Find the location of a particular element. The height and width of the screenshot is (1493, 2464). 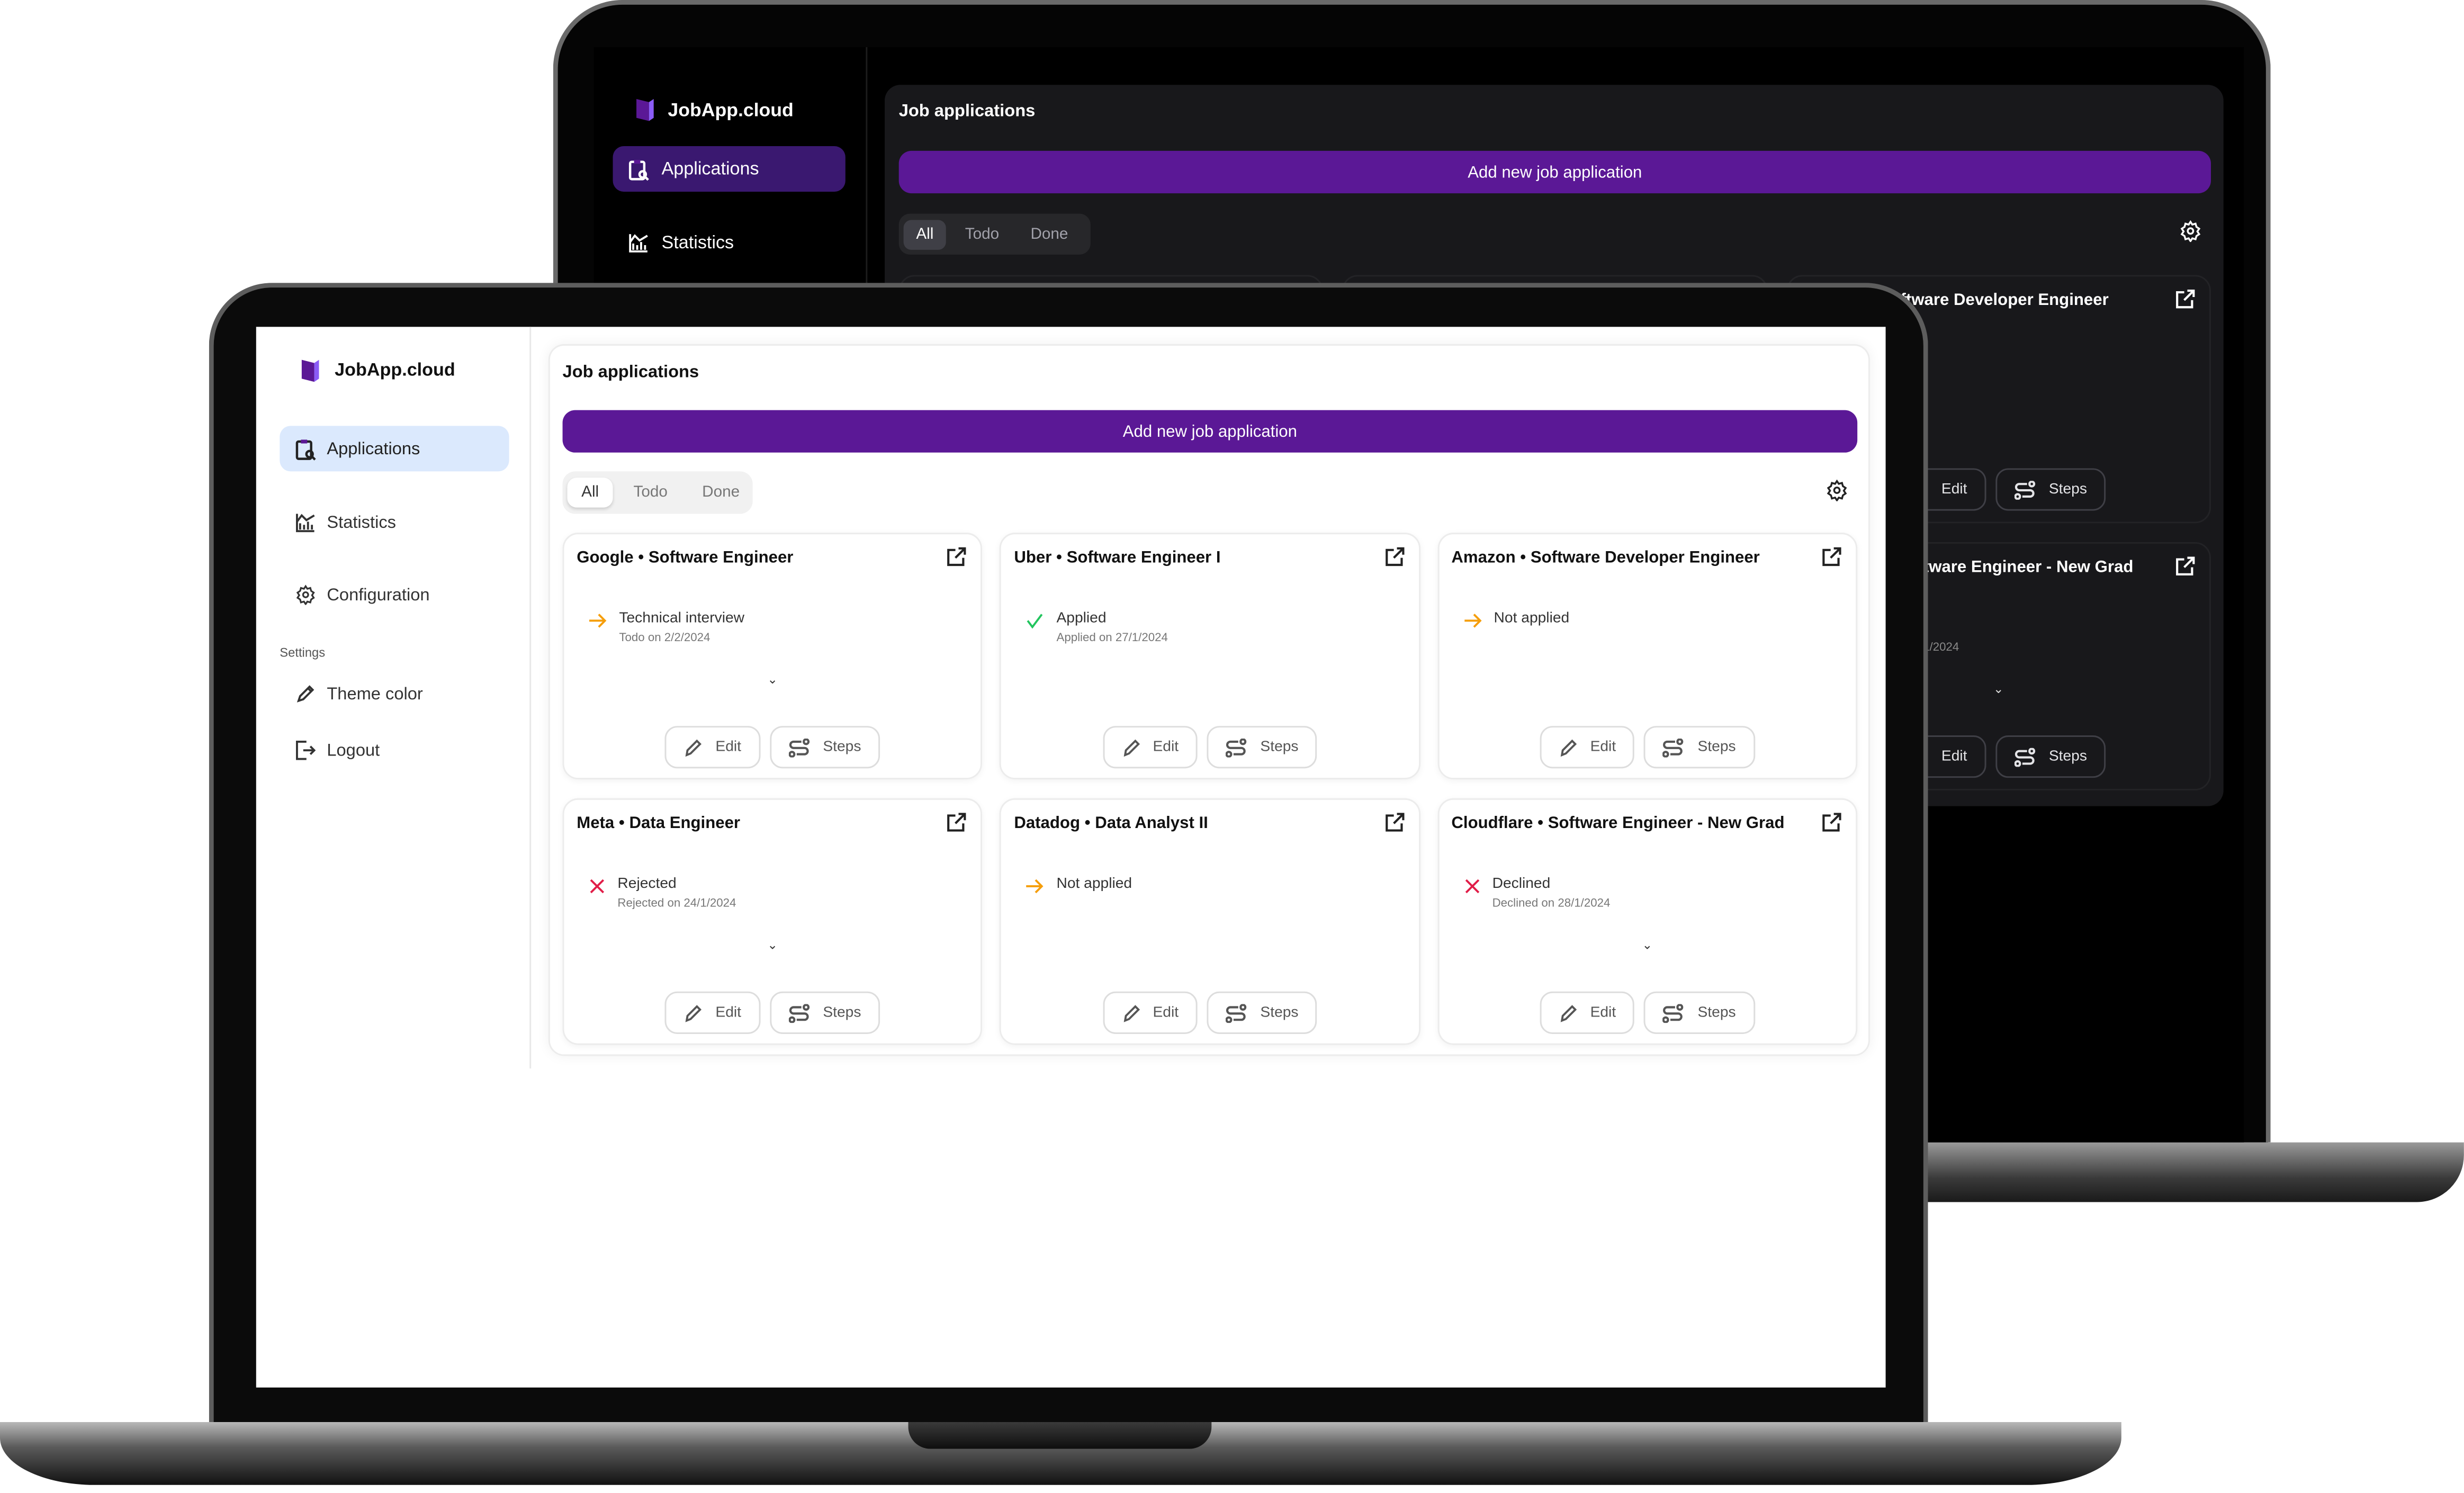

x-icon is located at coordinates (1472, 886).